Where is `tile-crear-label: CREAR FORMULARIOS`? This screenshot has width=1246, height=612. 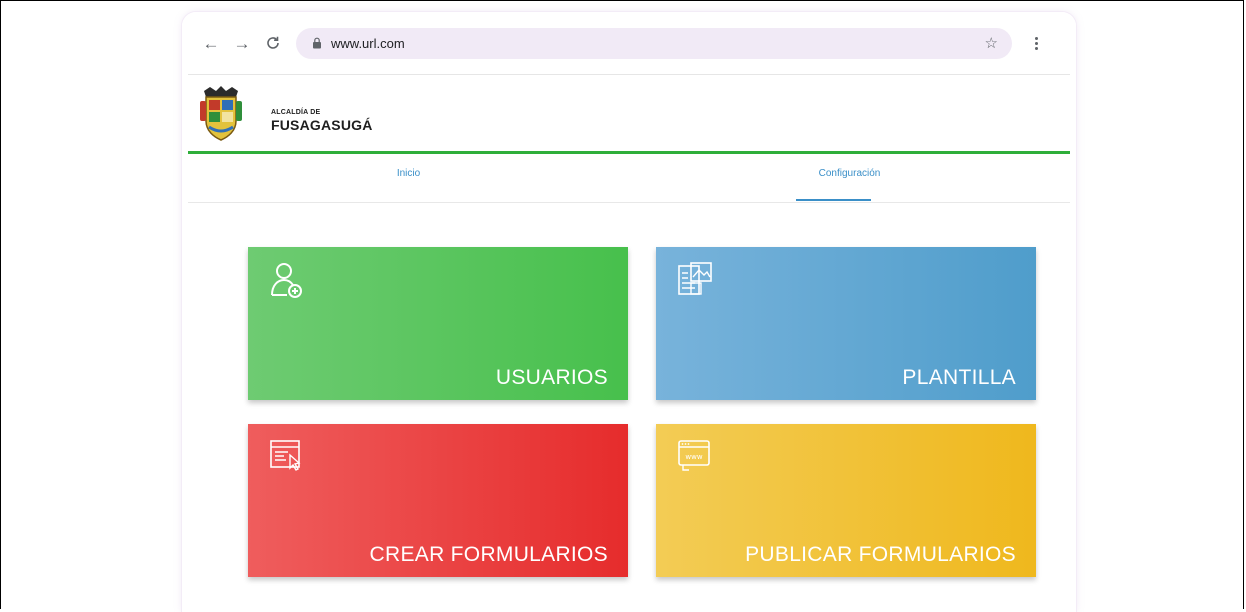 tile-crear-label: CREAR FORMULARIOS is located at coordinates (488, 554).